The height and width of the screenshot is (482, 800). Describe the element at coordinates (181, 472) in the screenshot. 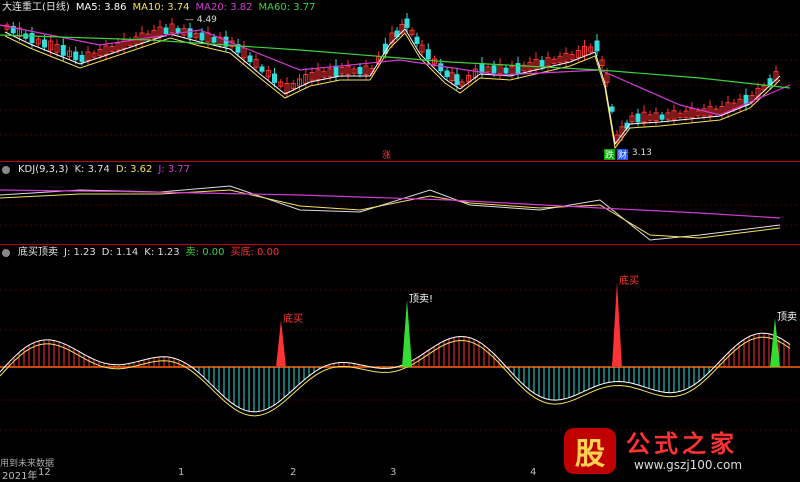

I see `axis-label-jan: 1` at that location.